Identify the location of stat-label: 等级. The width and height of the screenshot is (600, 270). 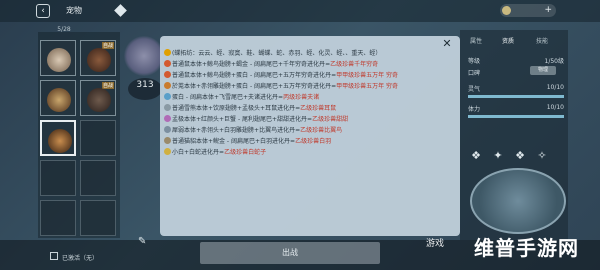
(474, 61).